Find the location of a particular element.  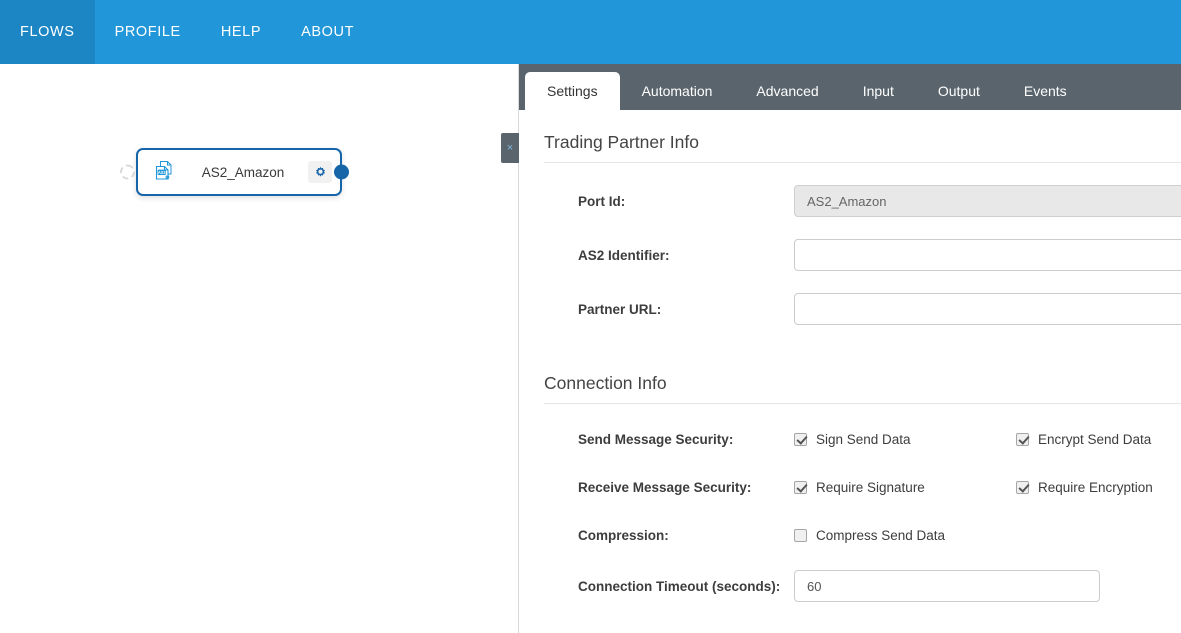

checkbox-label: Require Signature is located at coordinates (870, 487).